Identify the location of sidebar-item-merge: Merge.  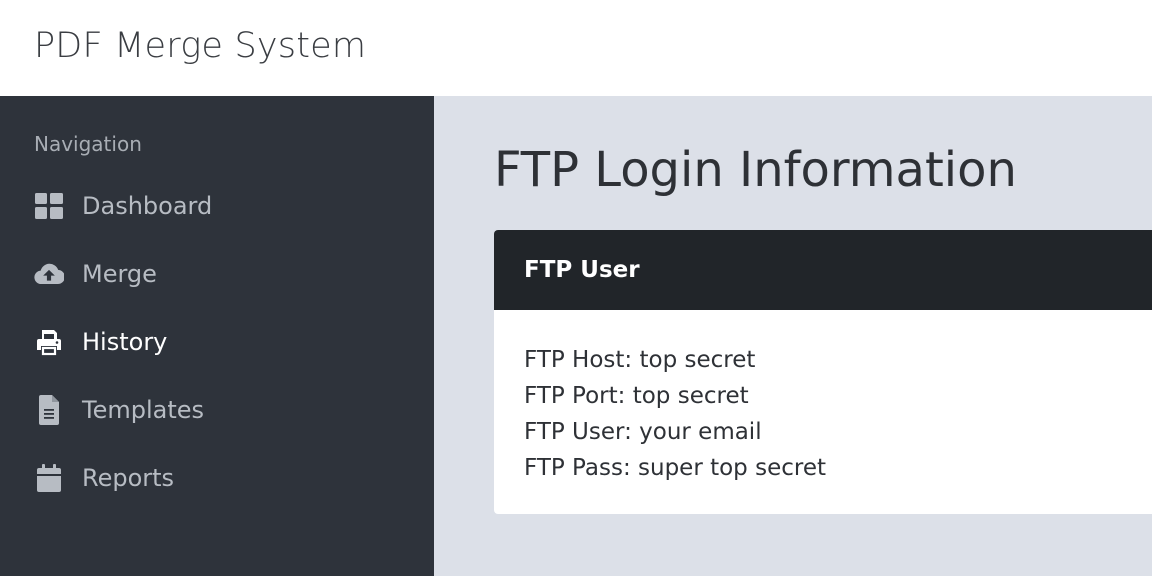
(217, 274).